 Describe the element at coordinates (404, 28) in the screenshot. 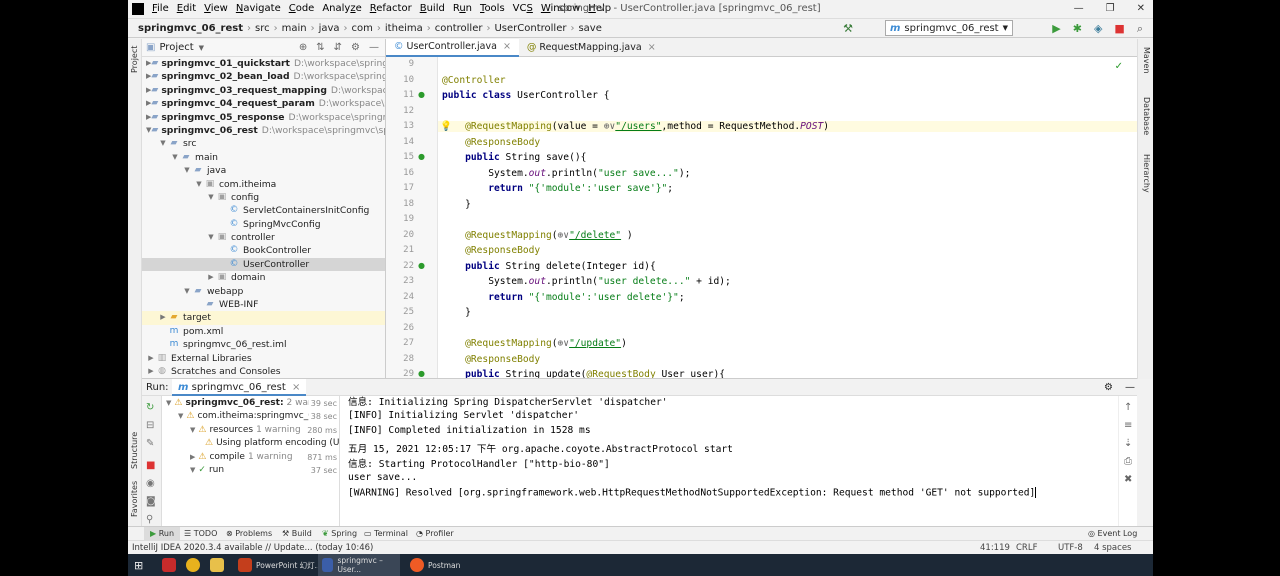

I see `breadcrumb-item: itheima` at that location.